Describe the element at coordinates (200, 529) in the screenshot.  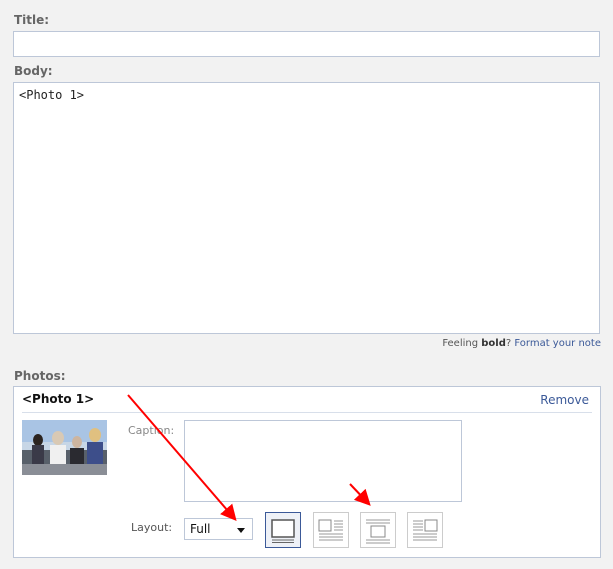
I see `layout-select-value: Full` at that location.